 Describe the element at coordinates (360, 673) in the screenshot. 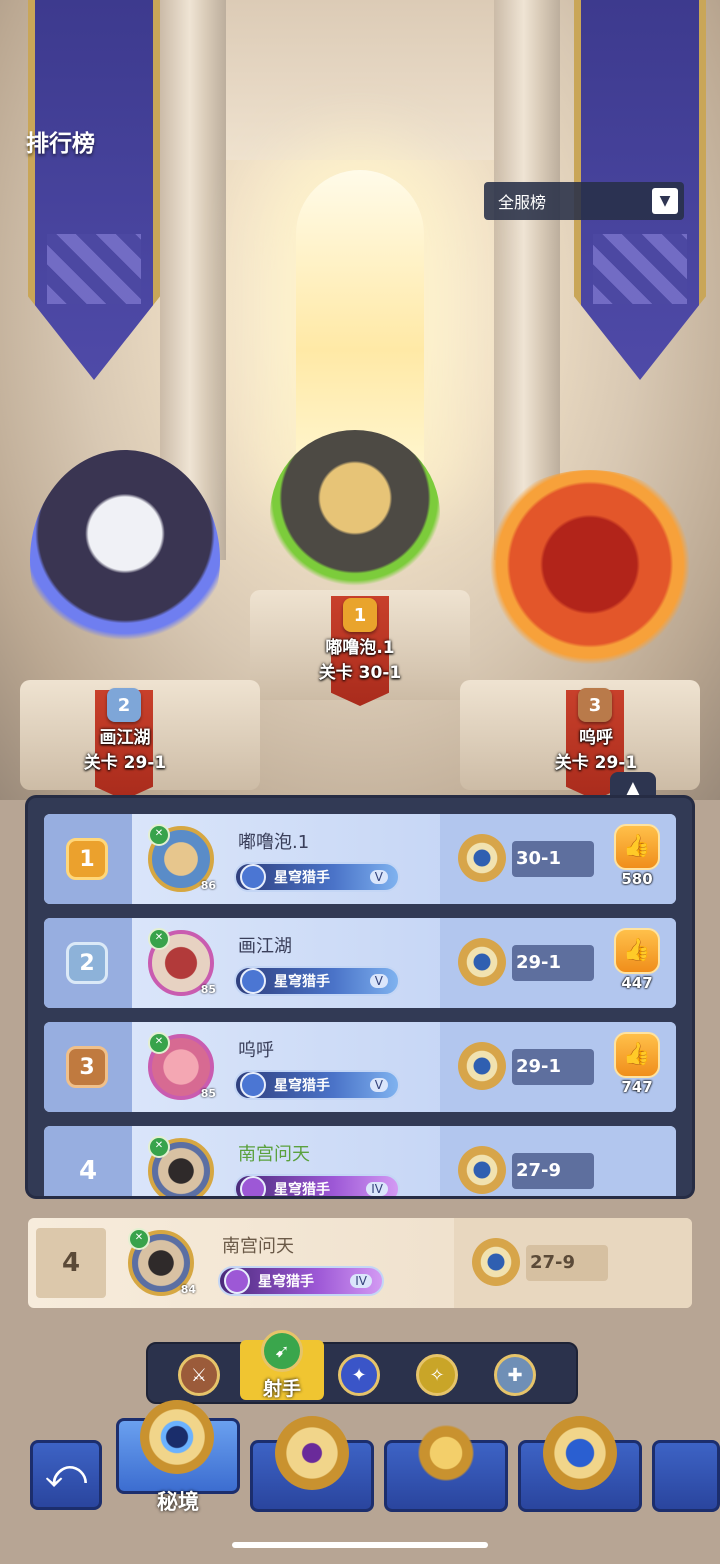

I see `podium-1-stage: 关卡 30-1` at that location.